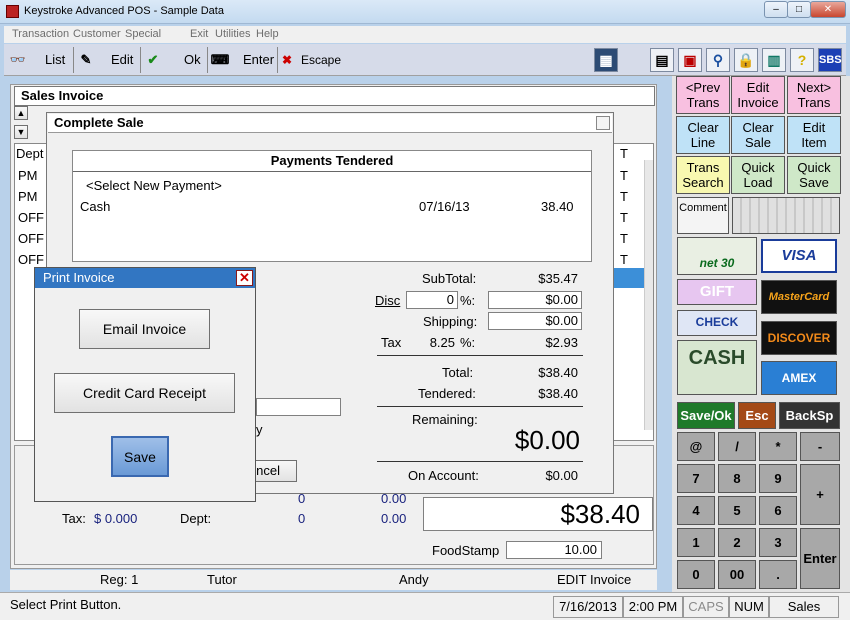  I want to click on gift-button: GIFT, so click(717, 292).